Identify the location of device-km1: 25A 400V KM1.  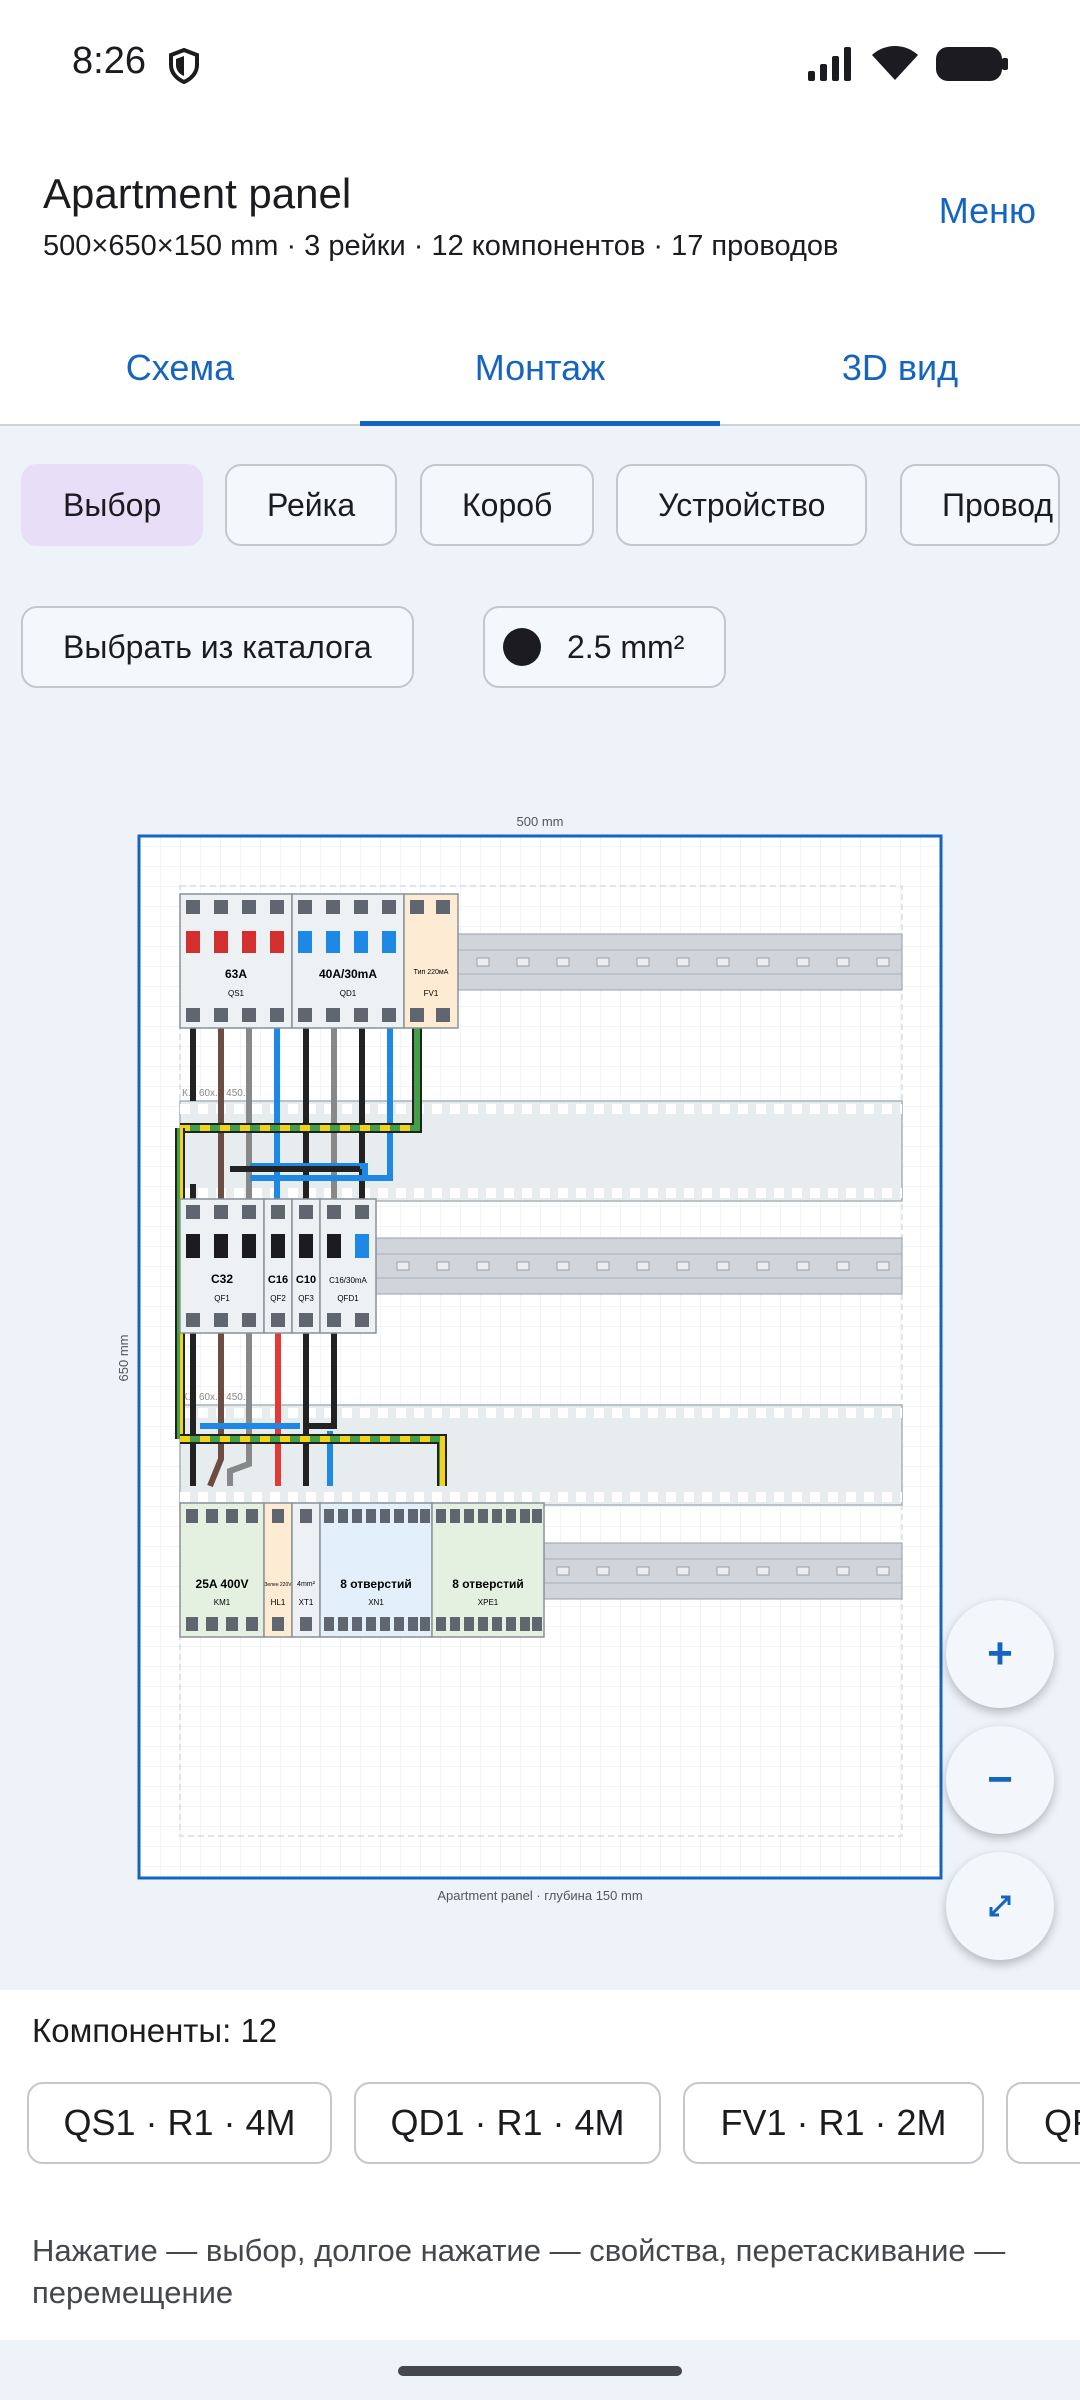
(222, 1570).